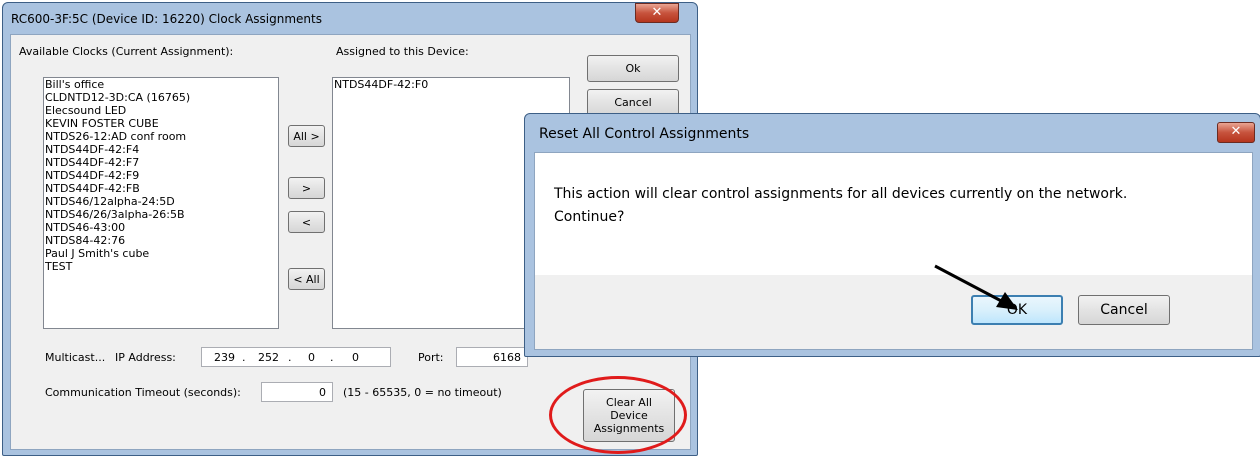 The height and width of the screenshot is (459, 1260). What do you see at coordinates (306, 222) in the screenshot?
I see `move-left-button: <` at bounding box center [306, 222].